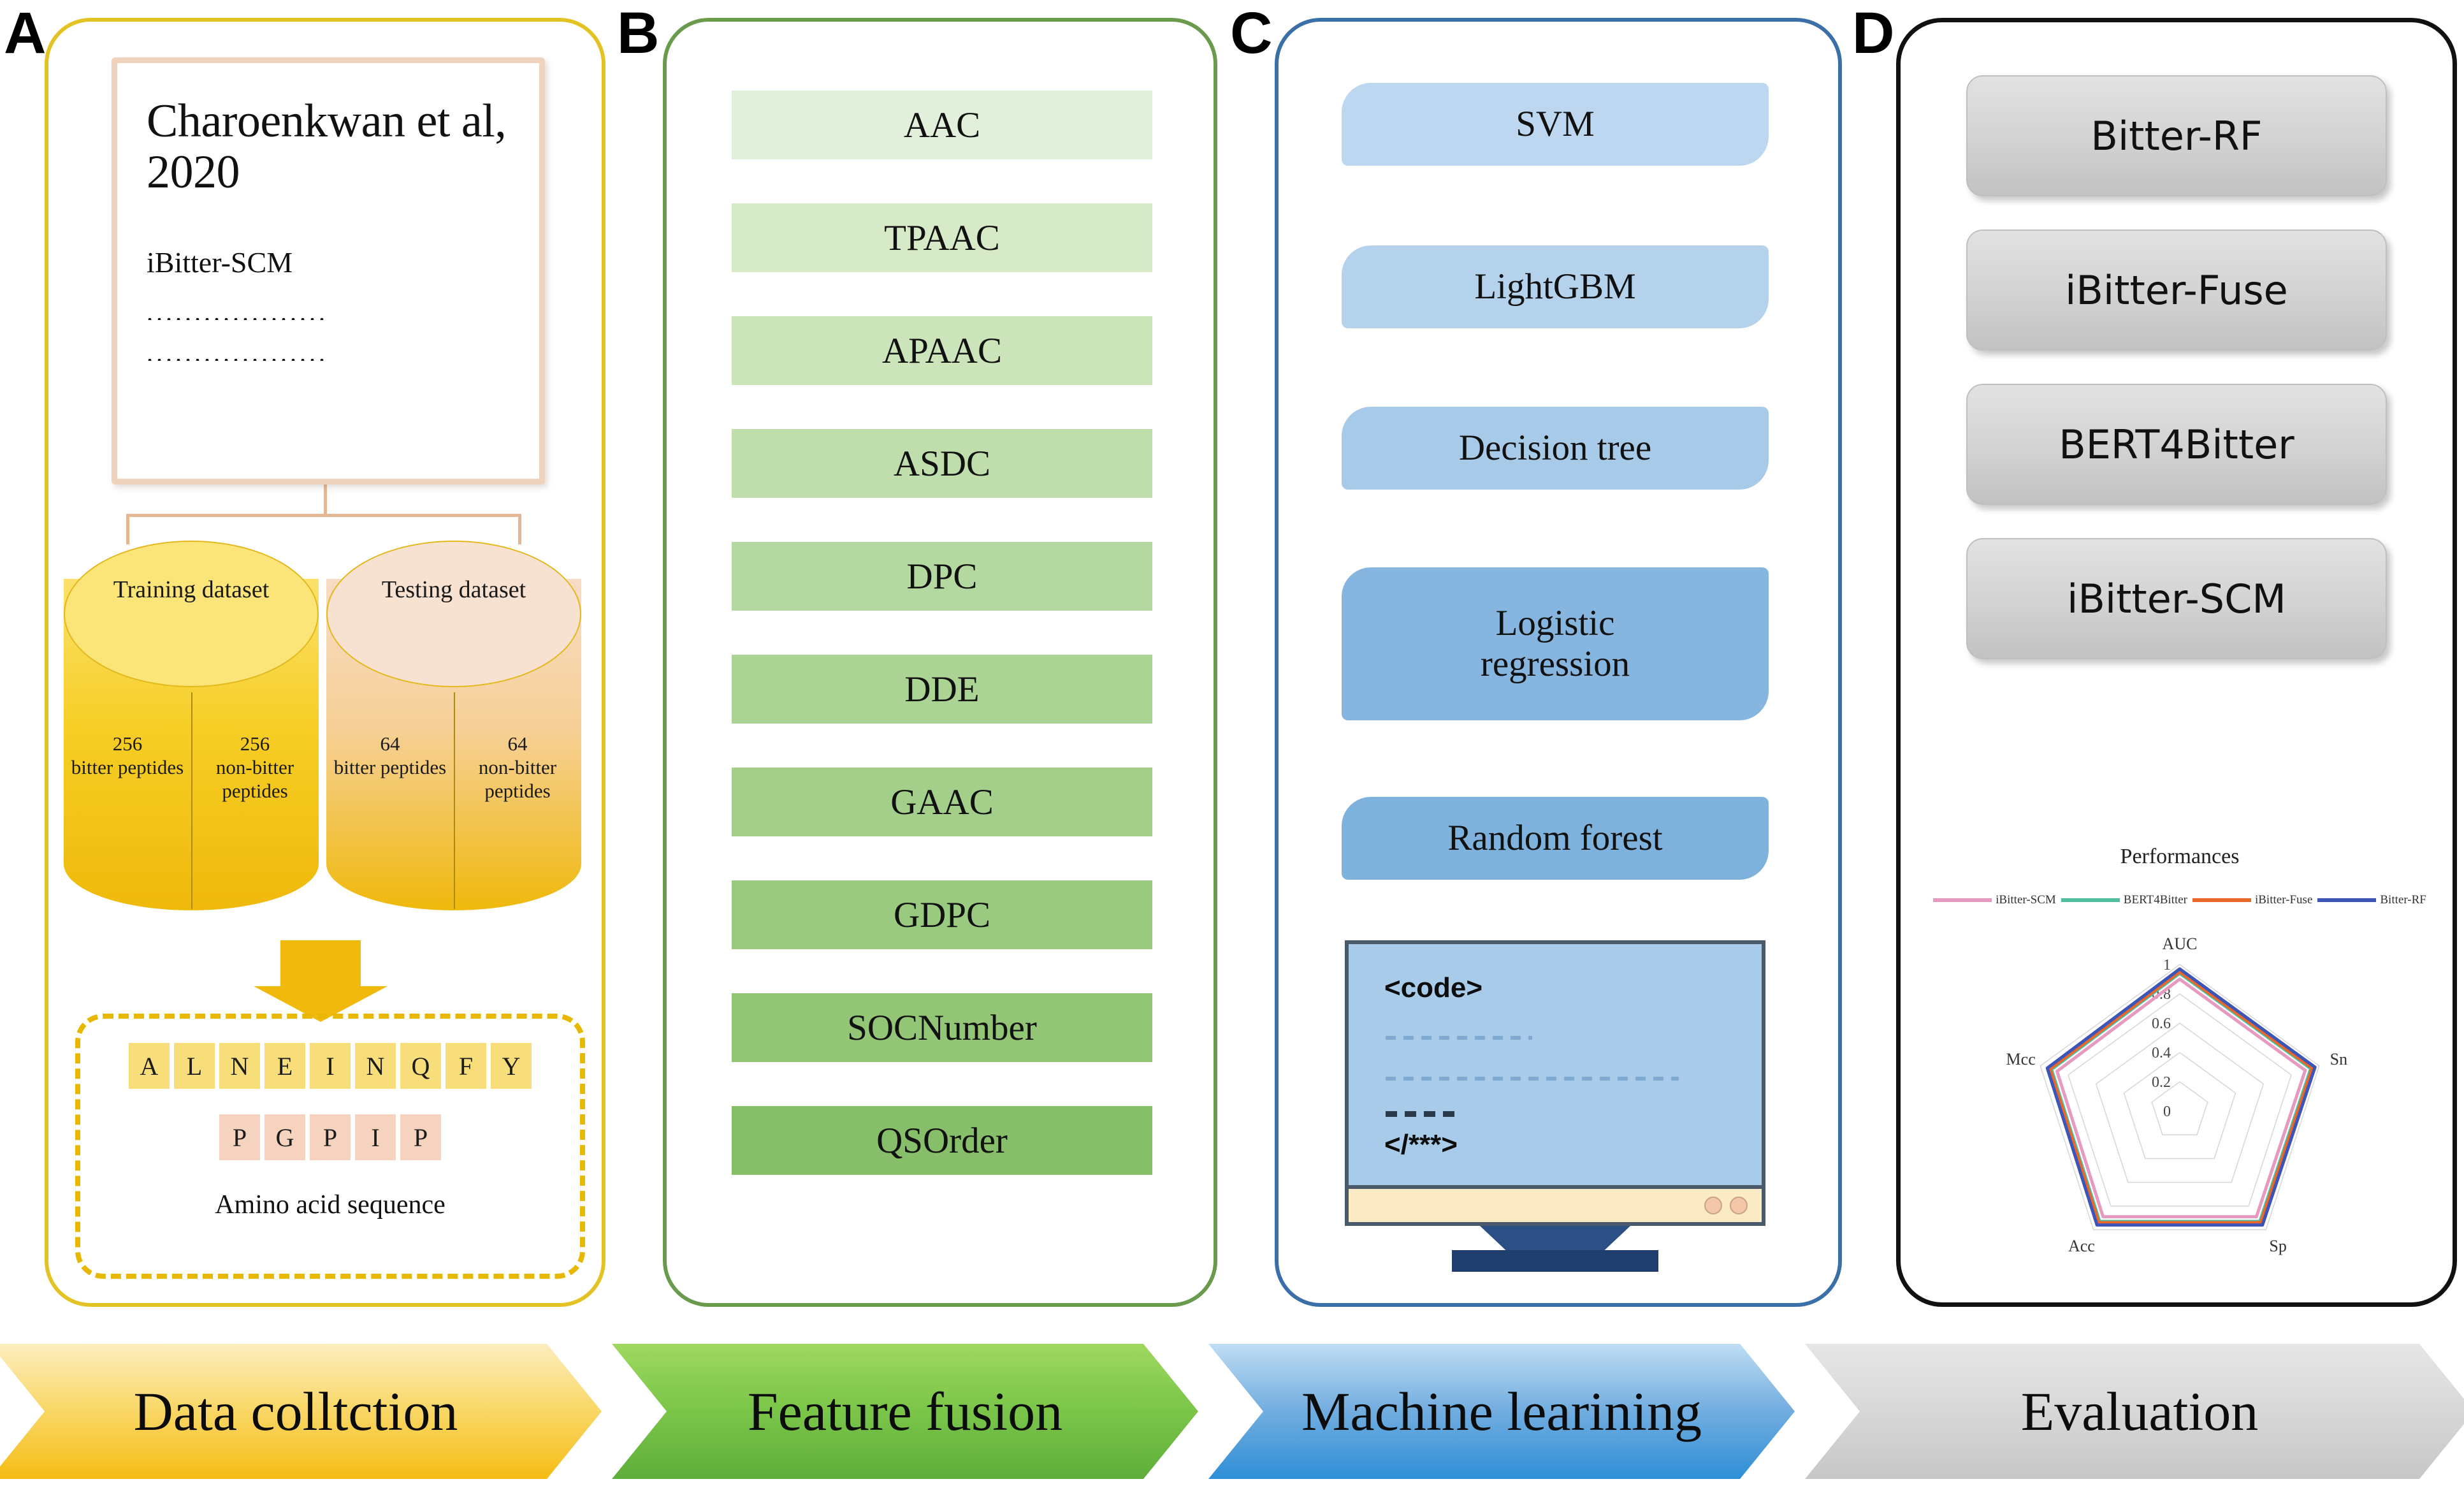  I want to click on model-label: iBitter-SCM, so click(2176, 598).